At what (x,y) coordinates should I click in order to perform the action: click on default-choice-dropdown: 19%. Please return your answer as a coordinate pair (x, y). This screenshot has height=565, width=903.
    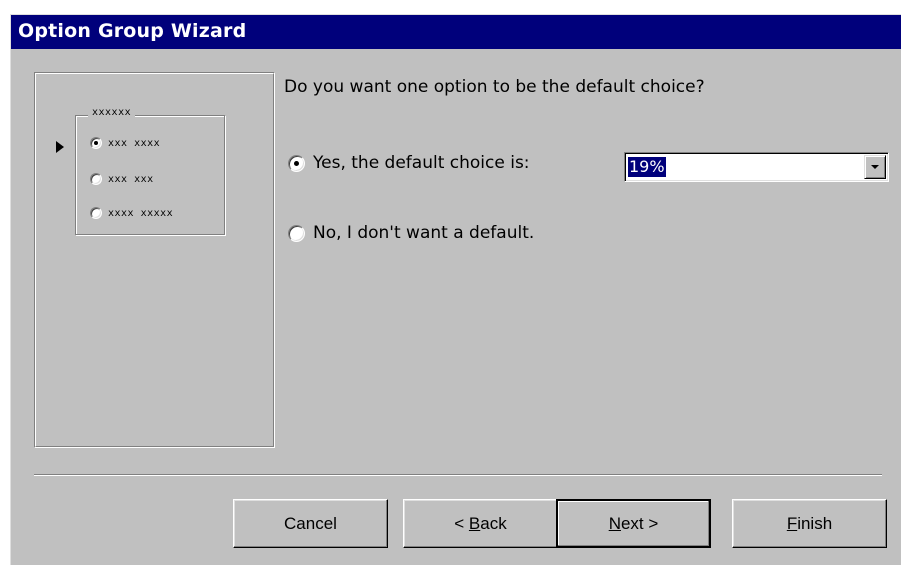
    Looking at the image, I should click on (756, 167).